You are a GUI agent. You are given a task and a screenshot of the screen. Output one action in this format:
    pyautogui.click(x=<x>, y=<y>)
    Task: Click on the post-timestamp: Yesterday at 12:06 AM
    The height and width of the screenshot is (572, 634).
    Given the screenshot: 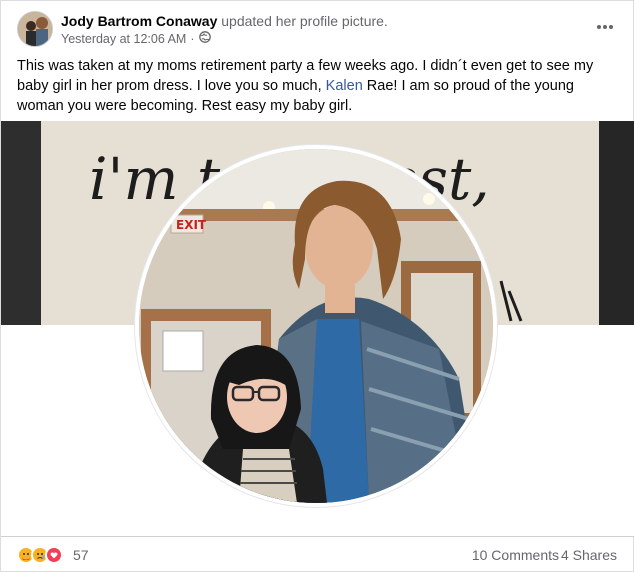 What is the action you would take?
    pyautogui.click(x=123, y=39)
    